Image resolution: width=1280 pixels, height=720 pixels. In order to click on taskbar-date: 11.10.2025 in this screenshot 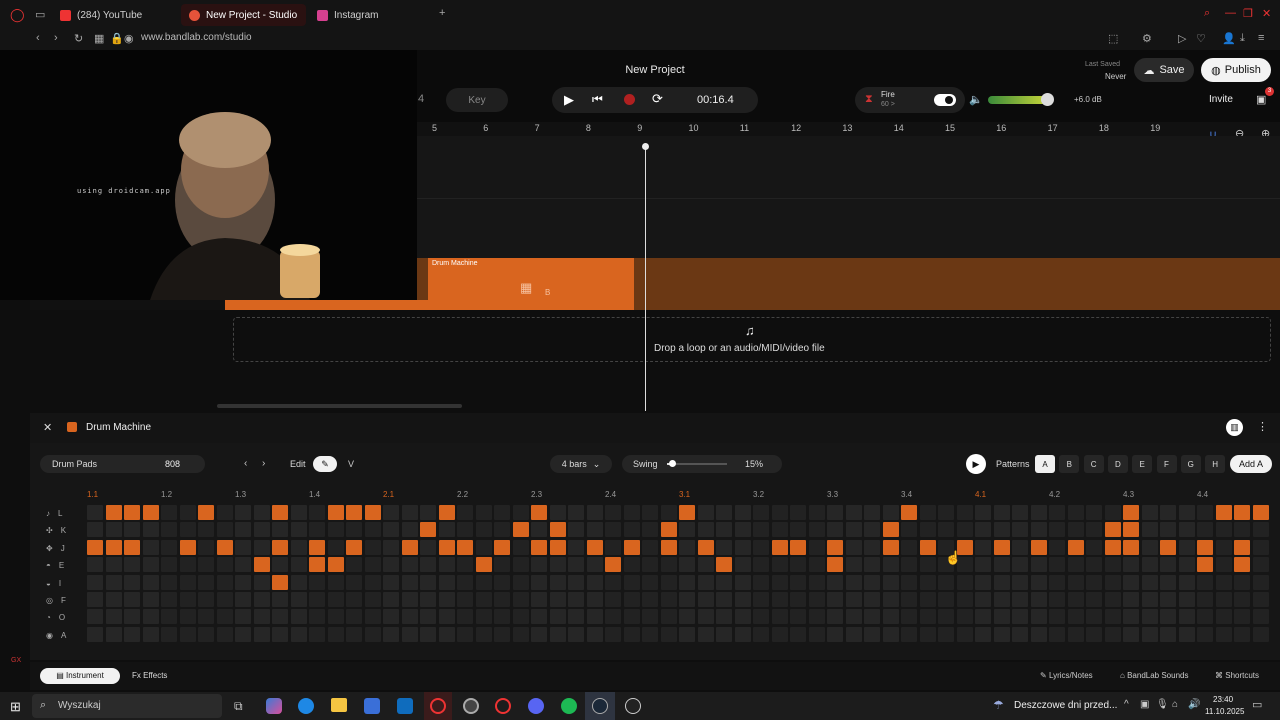, I will do `click(1224, 711)`.